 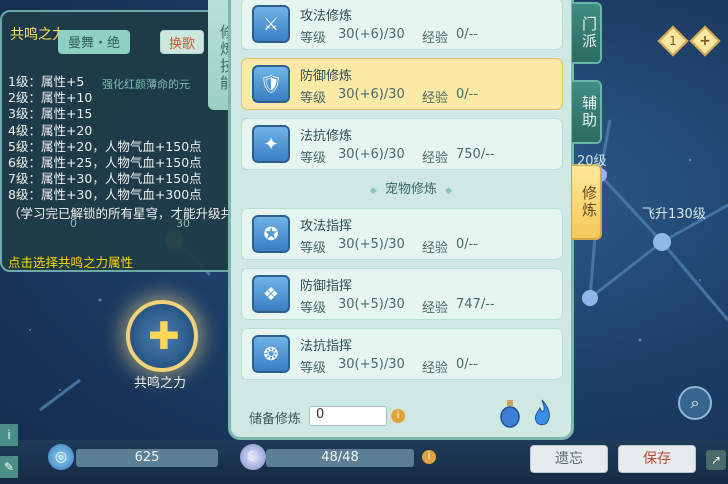 What do you see at coordinates (147, 458) in the screenshot?
I see `resource-bar-1: 625` at bounding box center [147, 458].